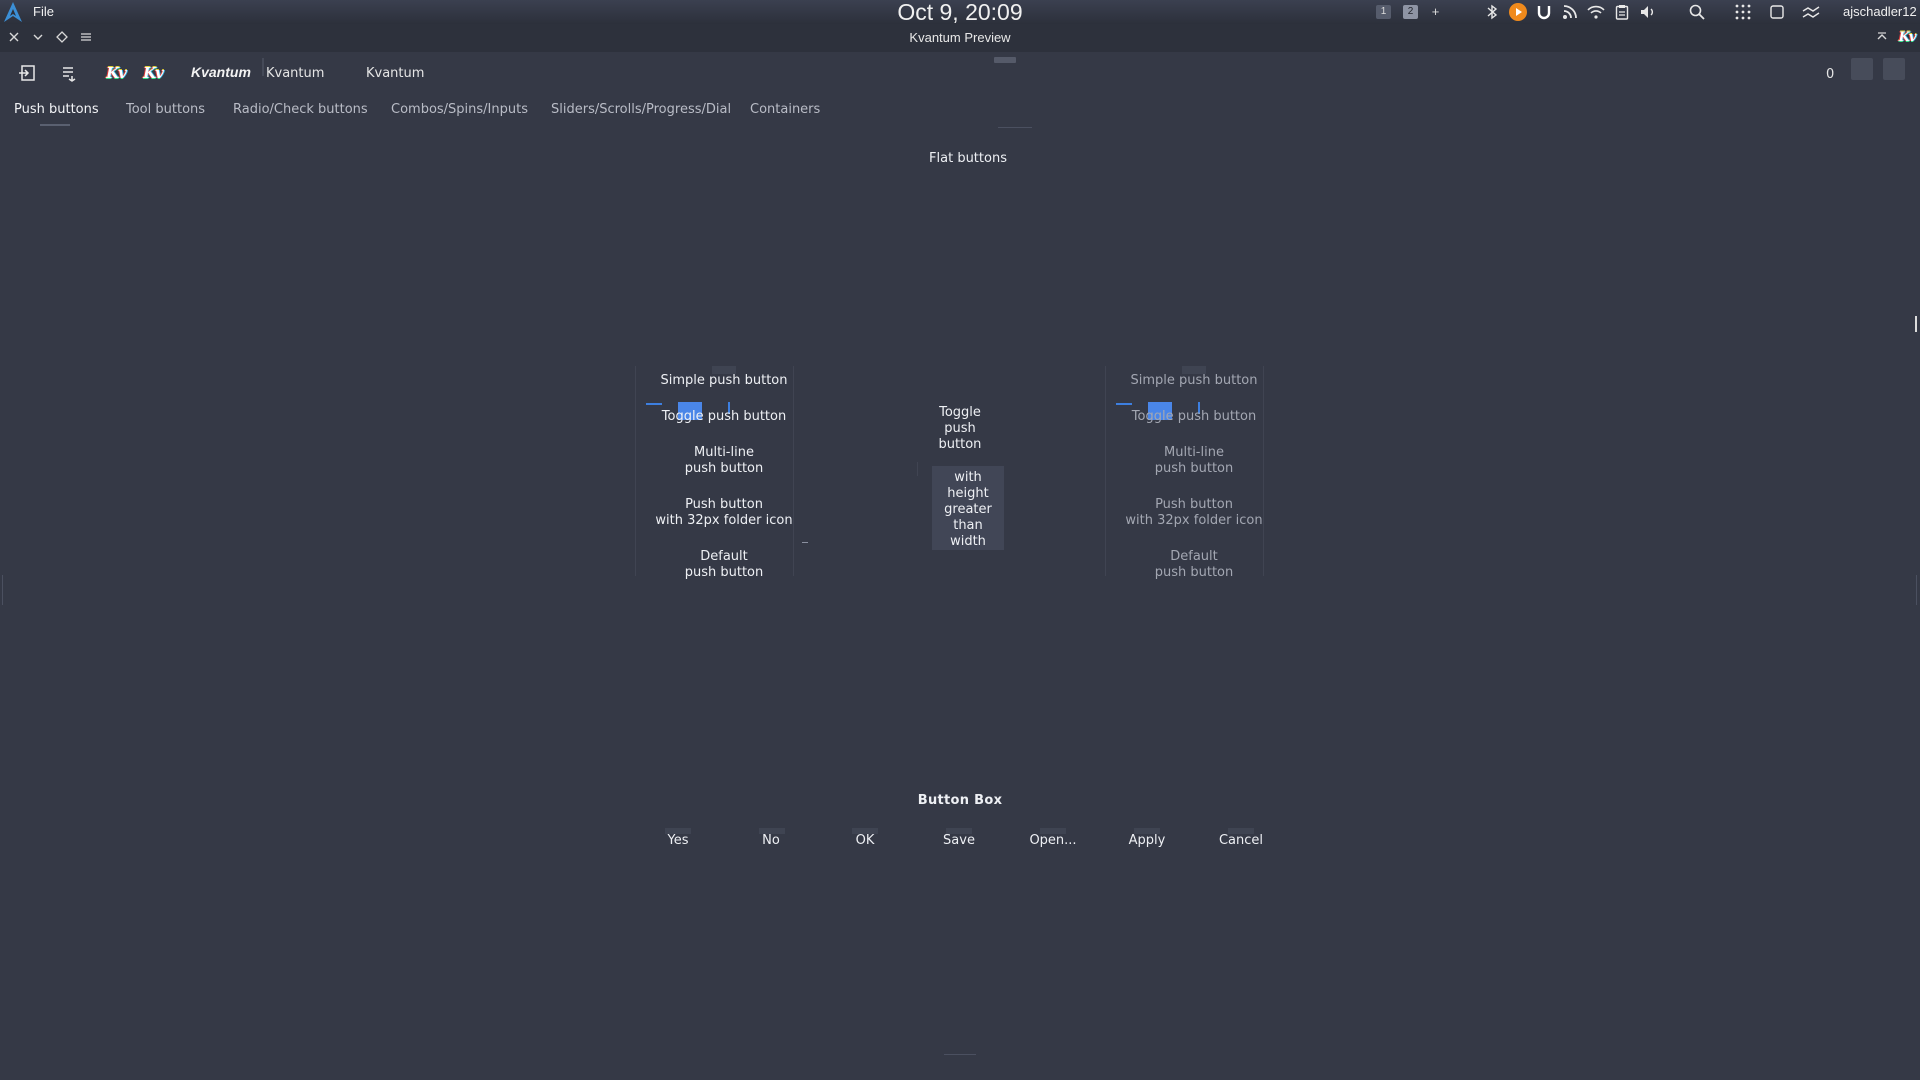  I want to click on multiline-line-1-disabled: Multi-line, so click(1194, 452).